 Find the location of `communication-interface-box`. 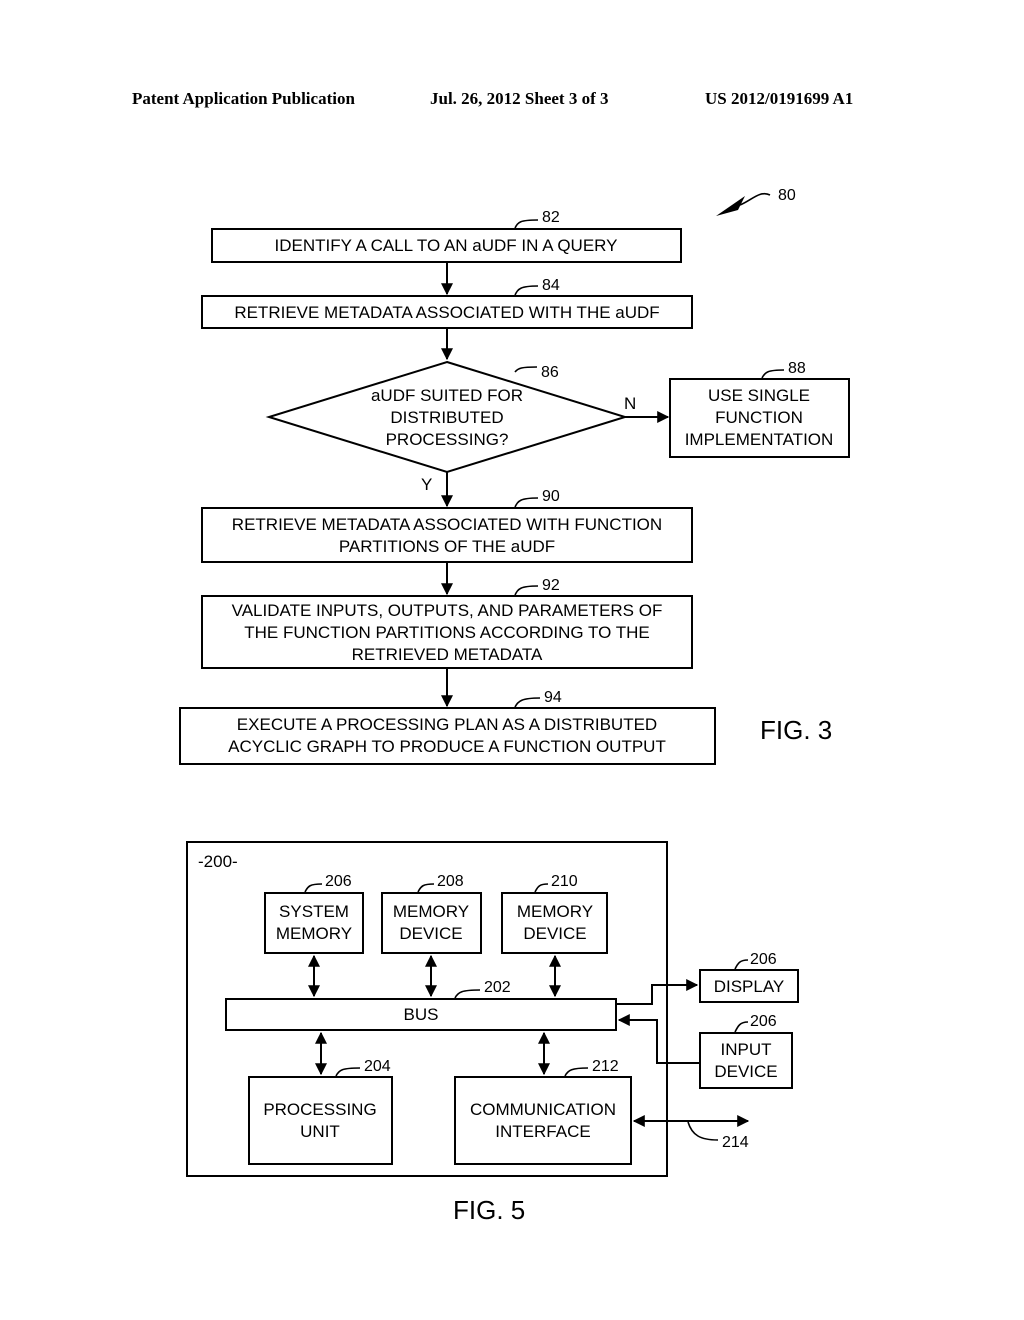

communication-interface-box is located at coordinates (543, 1120).